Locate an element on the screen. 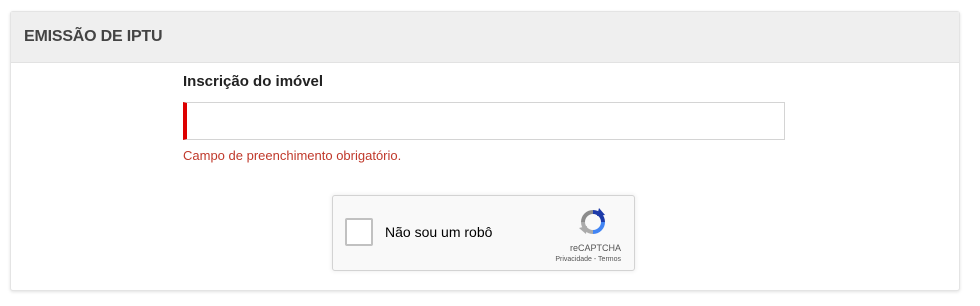  page-title: EMISSÃO DE IPTU is located at coordinates (93, 36).